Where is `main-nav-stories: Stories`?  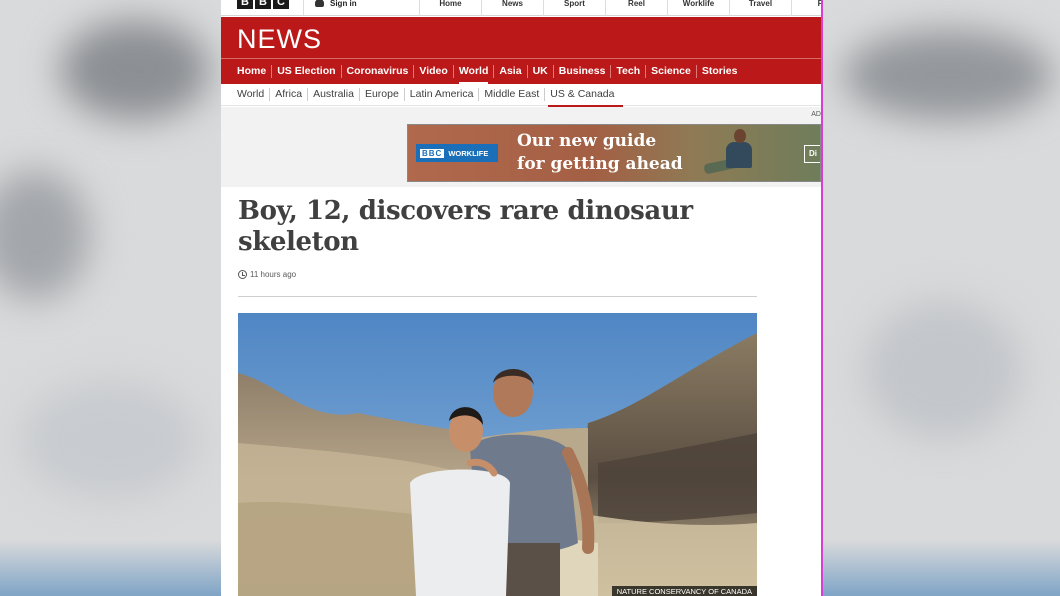
main-nav-stories: Stories is located at coordinates (719, 71).